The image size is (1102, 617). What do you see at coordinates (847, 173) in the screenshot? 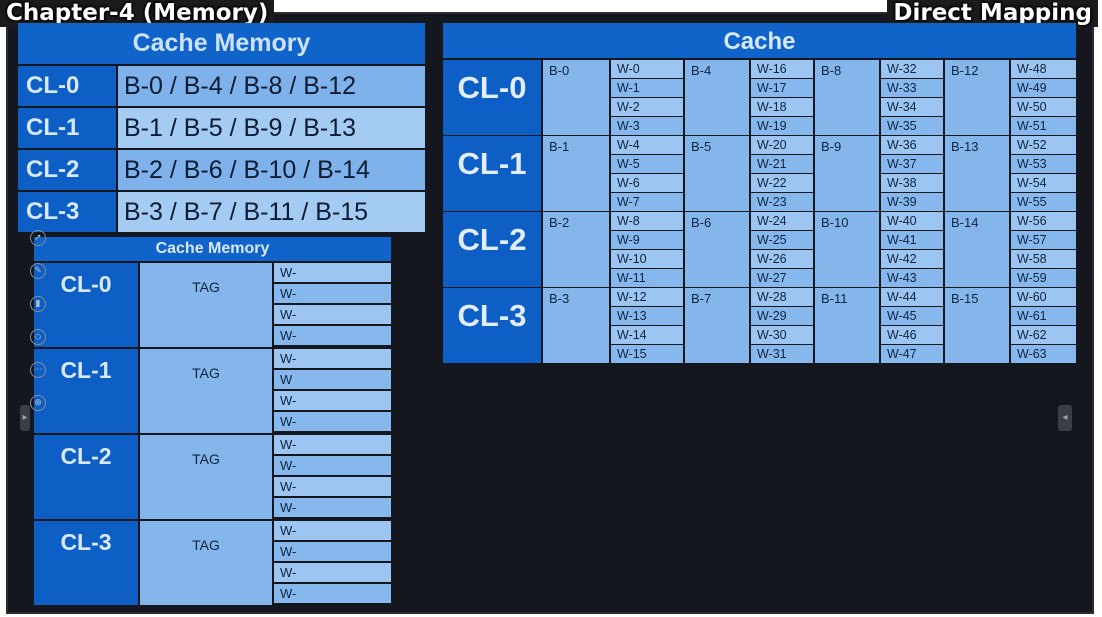
I see `block-cell: B-9` at bounding box center [847, 173].